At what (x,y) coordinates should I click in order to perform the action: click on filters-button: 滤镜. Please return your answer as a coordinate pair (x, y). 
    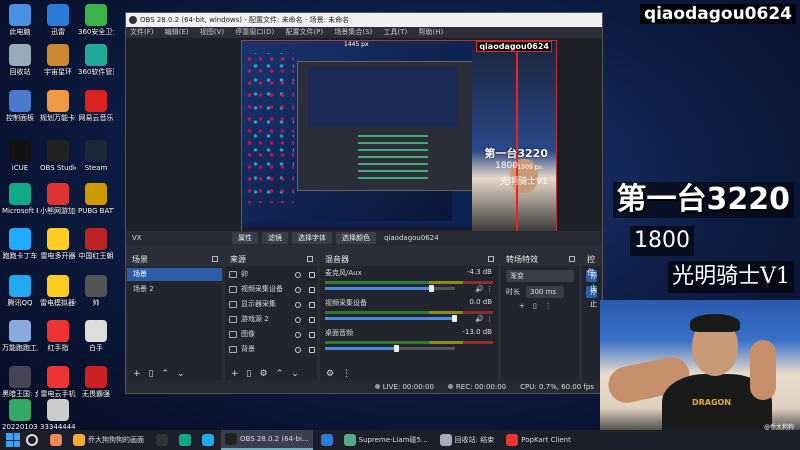
    Looking at the image, I should click on (275, 238).